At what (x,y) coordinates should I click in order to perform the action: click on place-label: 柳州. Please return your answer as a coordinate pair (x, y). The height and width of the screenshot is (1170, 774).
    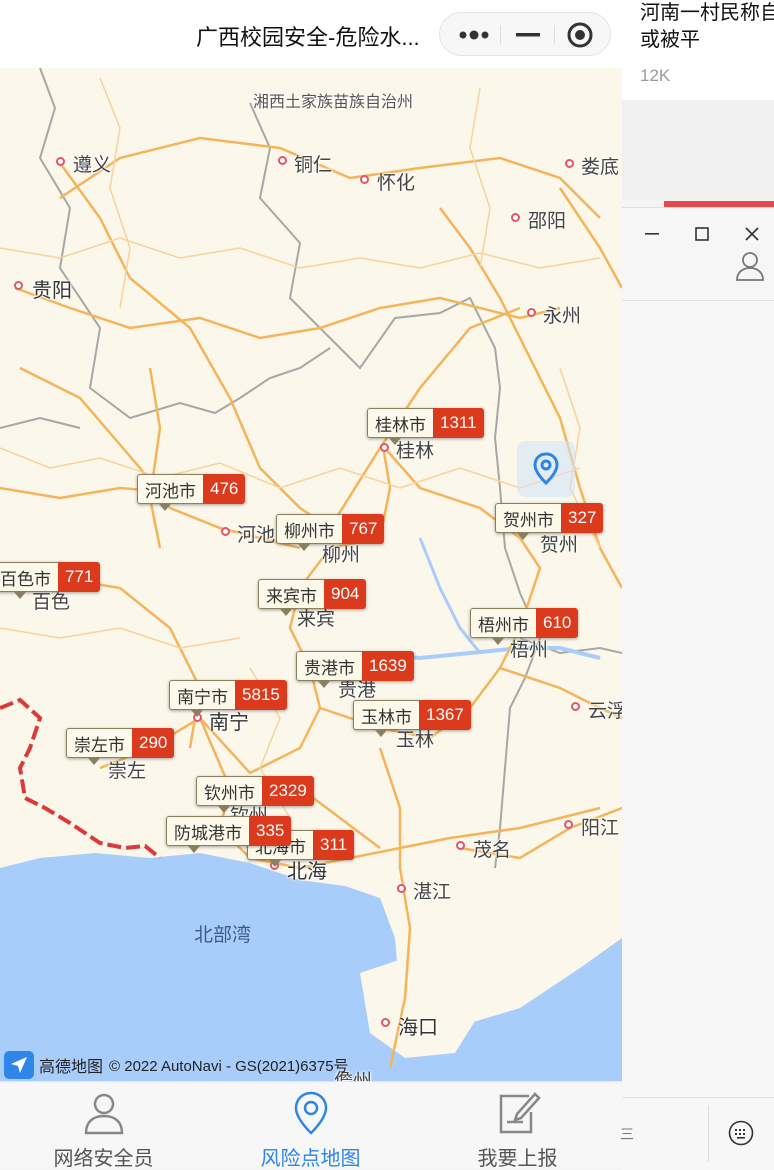
    Looking at the image, I should click on (341, 555).